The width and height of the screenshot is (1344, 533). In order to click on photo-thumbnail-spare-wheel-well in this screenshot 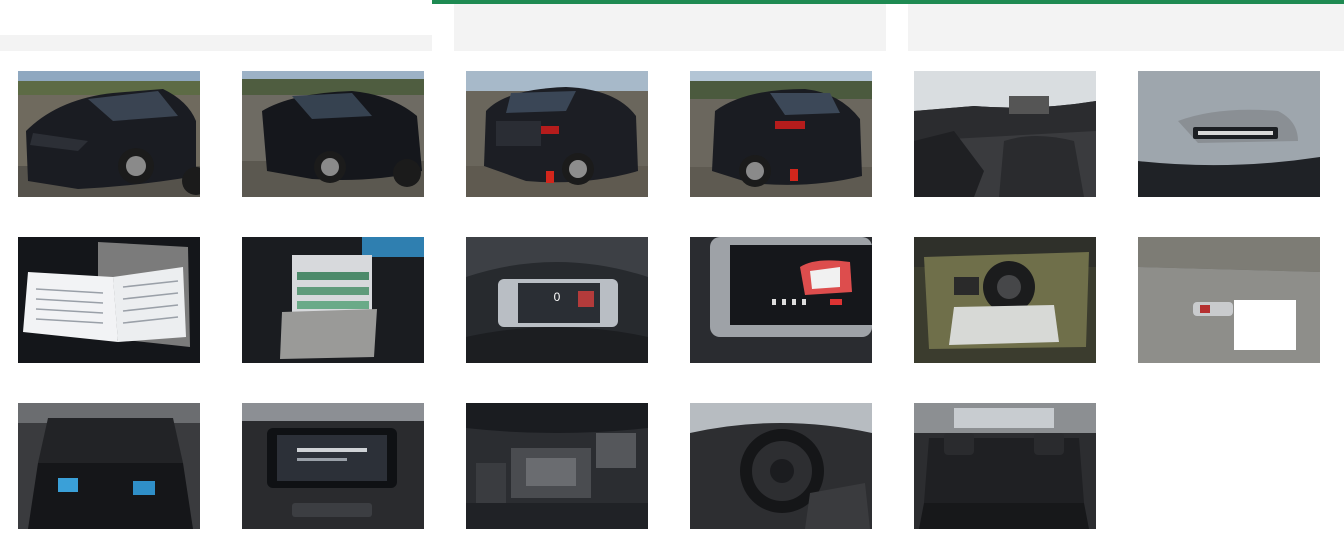, I will do `click(1005, 300)`.